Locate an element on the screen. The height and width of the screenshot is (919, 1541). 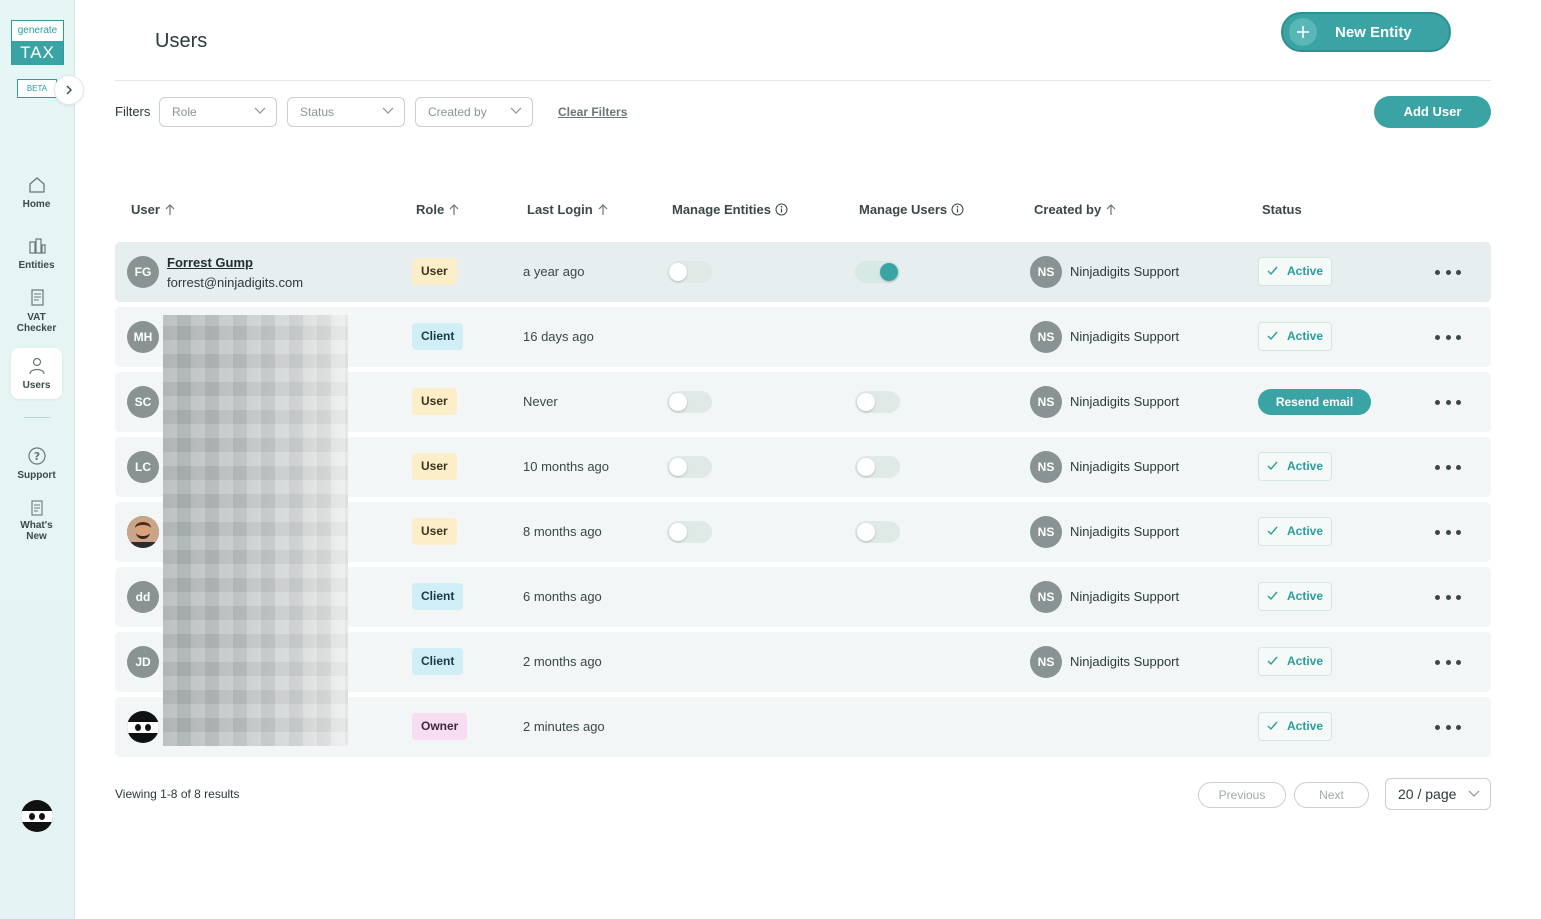
ninja-avatar-icon is located at coordinates (143, 727).